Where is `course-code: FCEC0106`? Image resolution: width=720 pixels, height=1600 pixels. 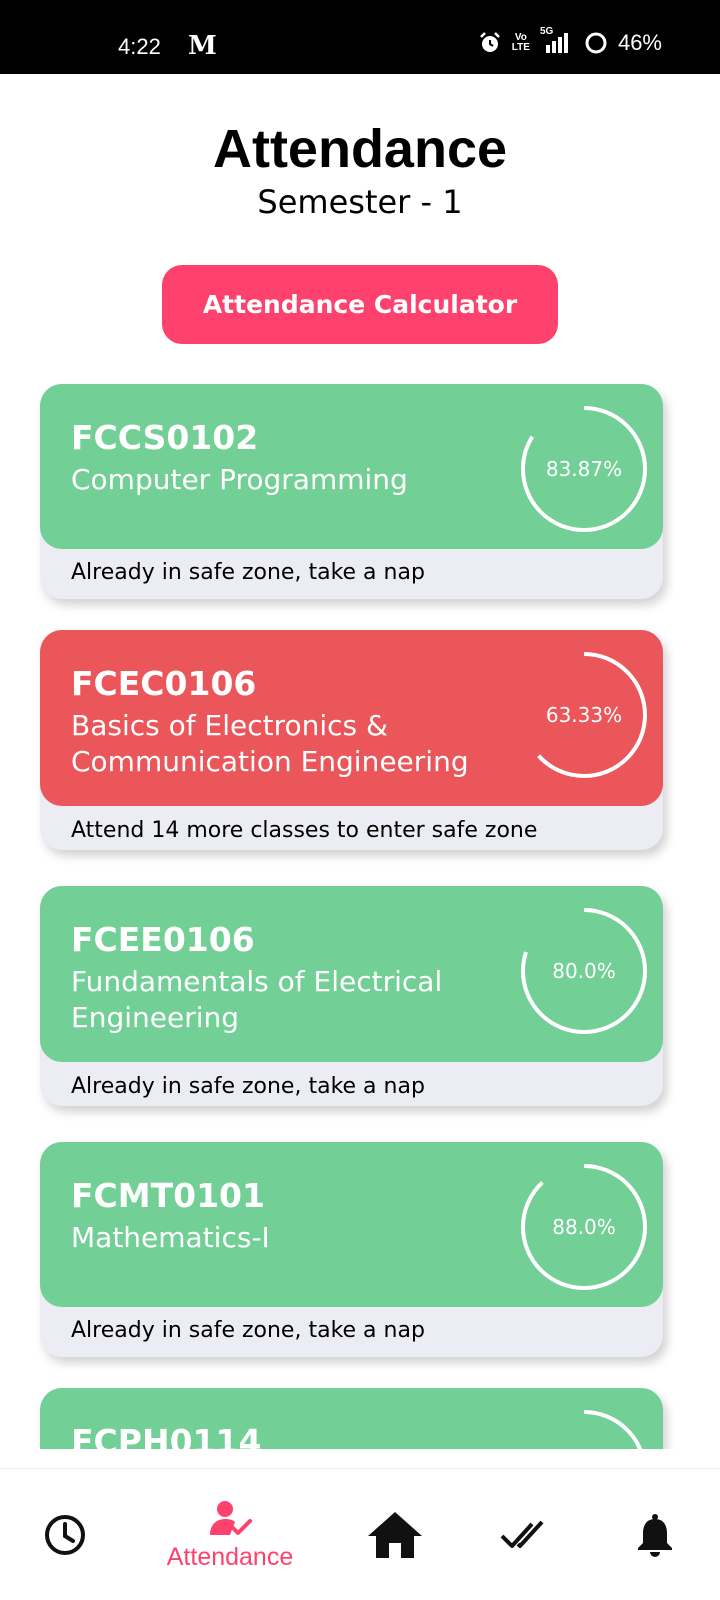 course-code: FCEC0106 is located at coordinates (164, 683).